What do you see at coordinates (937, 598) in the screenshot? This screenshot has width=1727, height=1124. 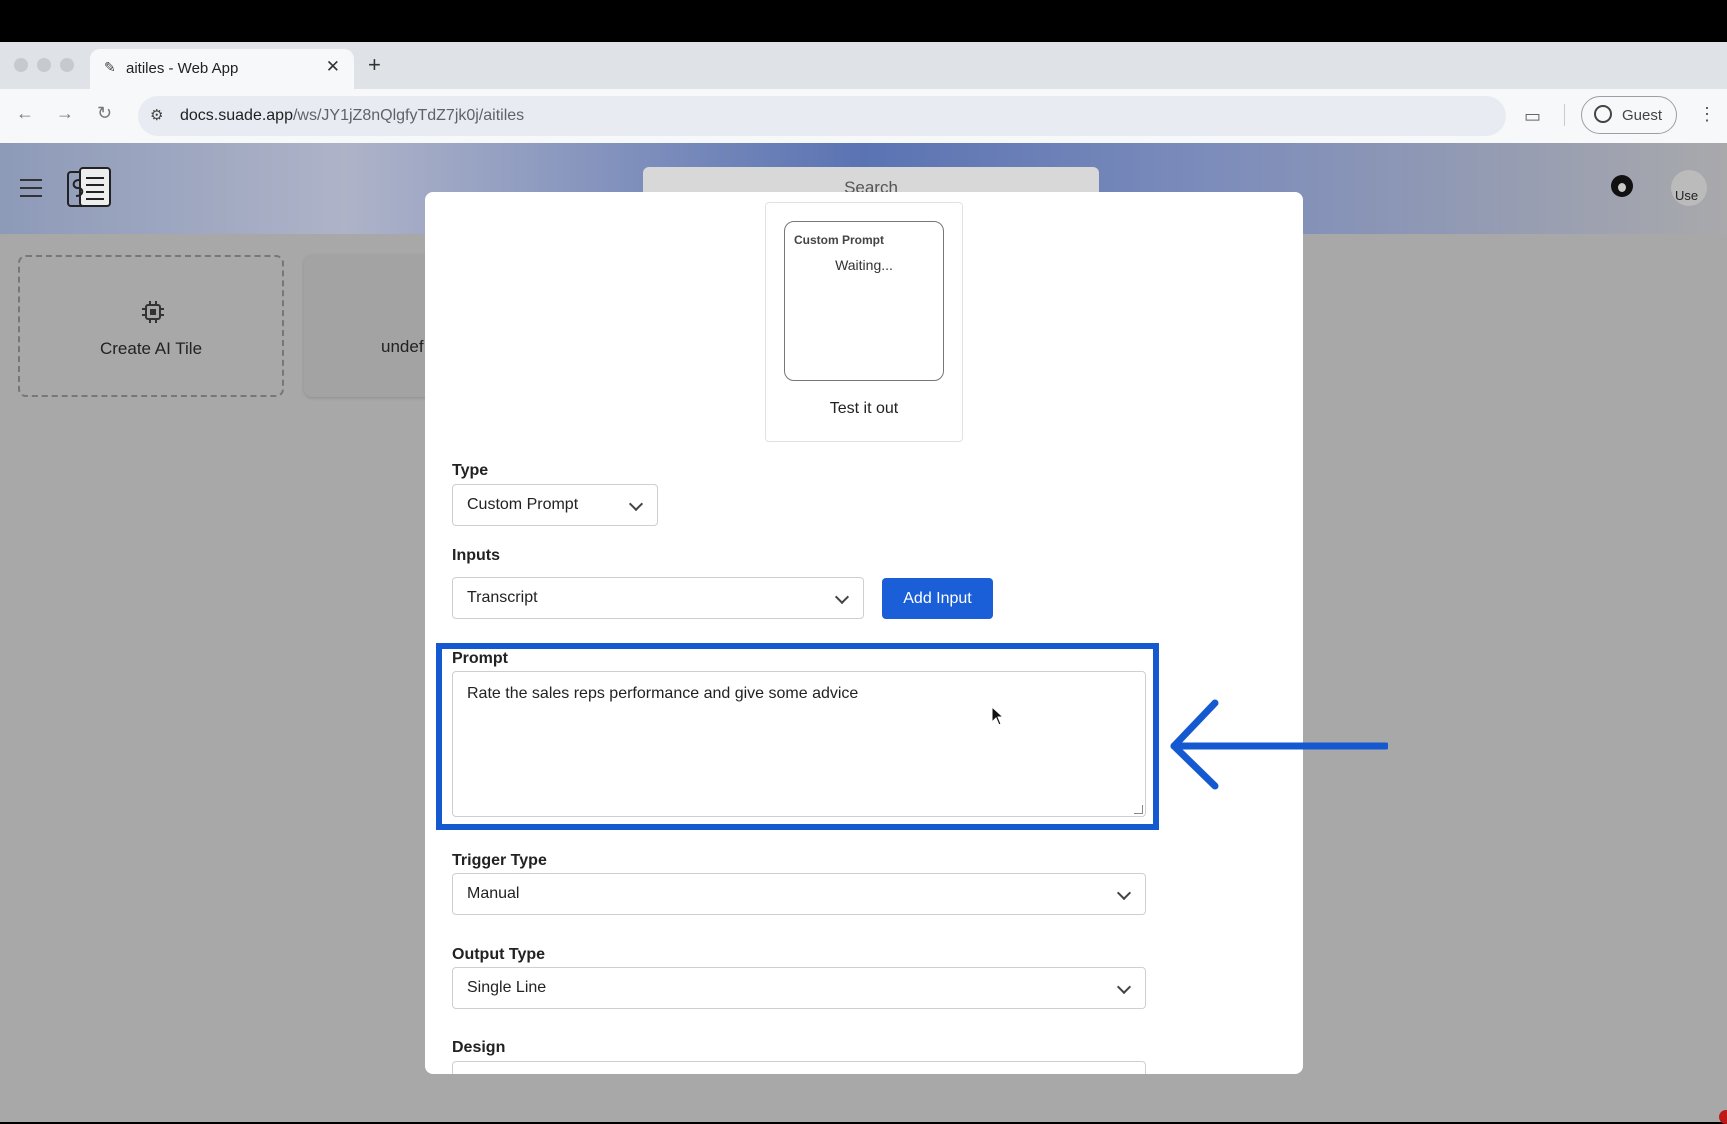 I see `add-input-button: Add Input` at bounding box center [937, 598].